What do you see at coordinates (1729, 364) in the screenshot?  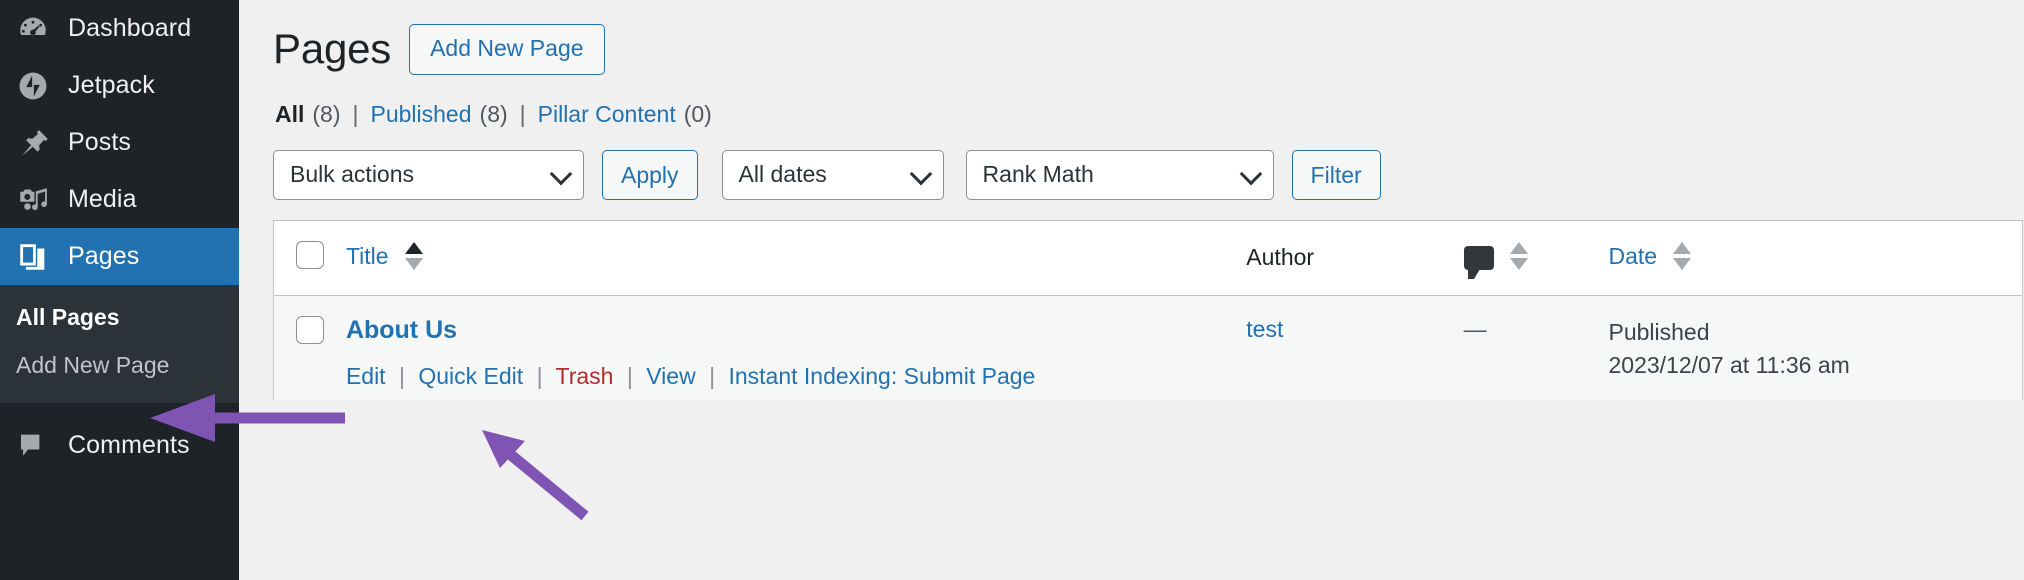 I see `row-date-value: 2023/12/07 at 11:36 am` at bounding box center [1729, 364].